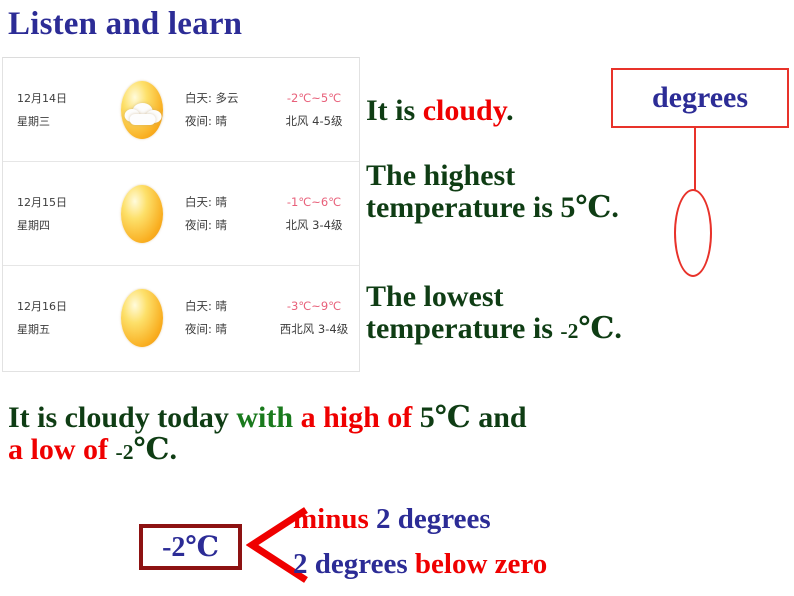 This screenshot has width=794, height=596. Describe the element at coordinates (42, 306) in the screenshot. I see `weather-date: 12月16日` at that location.